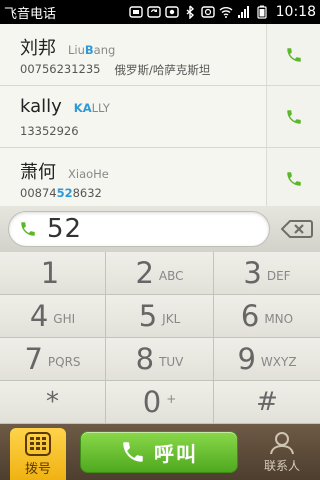  I want to click on wifi-icon, so click(226, 12).